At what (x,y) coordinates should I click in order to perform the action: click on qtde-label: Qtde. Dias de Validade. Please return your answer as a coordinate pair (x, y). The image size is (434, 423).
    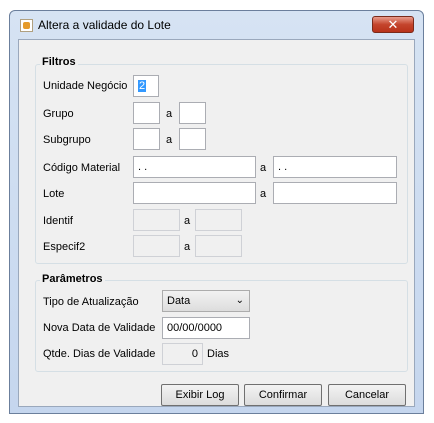
    Looking at the image, I should click on (99, 354).